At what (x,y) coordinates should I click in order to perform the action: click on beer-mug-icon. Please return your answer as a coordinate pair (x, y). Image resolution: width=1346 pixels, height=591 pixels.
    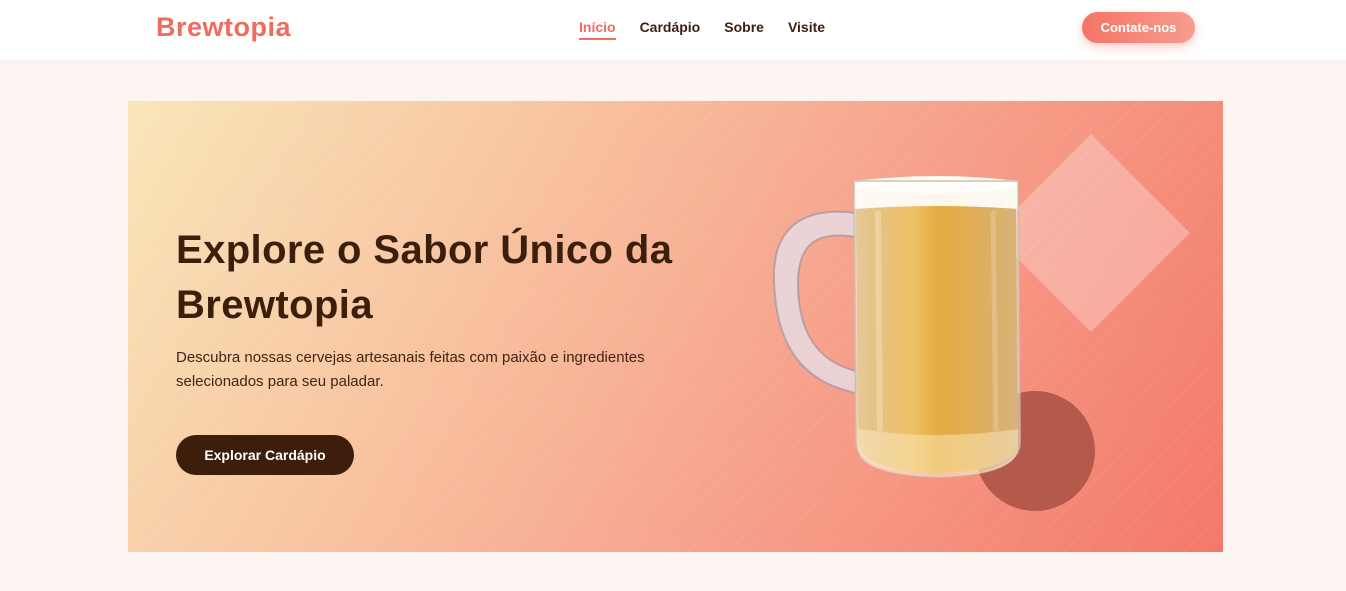
    Looking at the image, I should click on (897, 327).